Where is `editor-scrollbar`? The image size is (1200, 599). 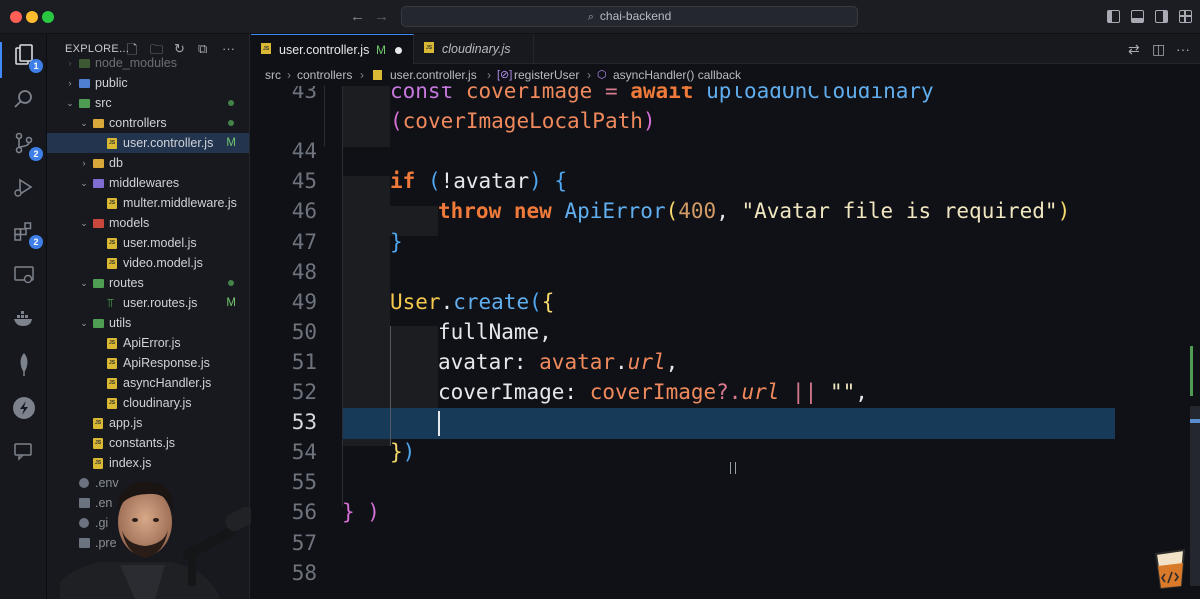
editor-scrollbar is located at coordinates (1195, 342).